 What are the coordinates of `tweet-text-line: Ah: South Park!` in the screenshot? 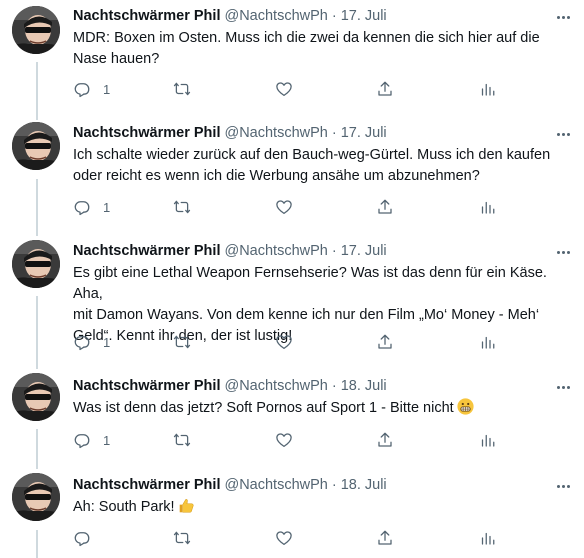 It's located at (323, 507).